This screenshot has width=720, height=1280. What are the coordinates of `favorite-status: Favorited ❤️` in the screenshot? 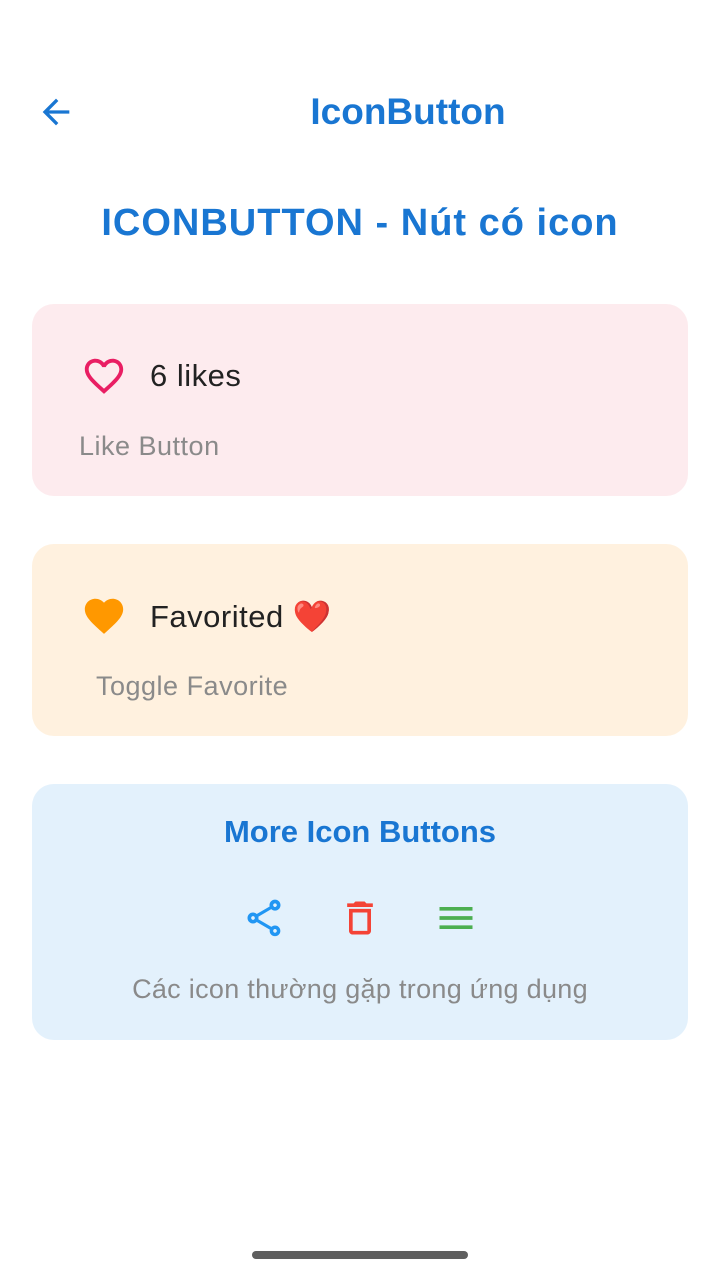 It's located at (241, 616).